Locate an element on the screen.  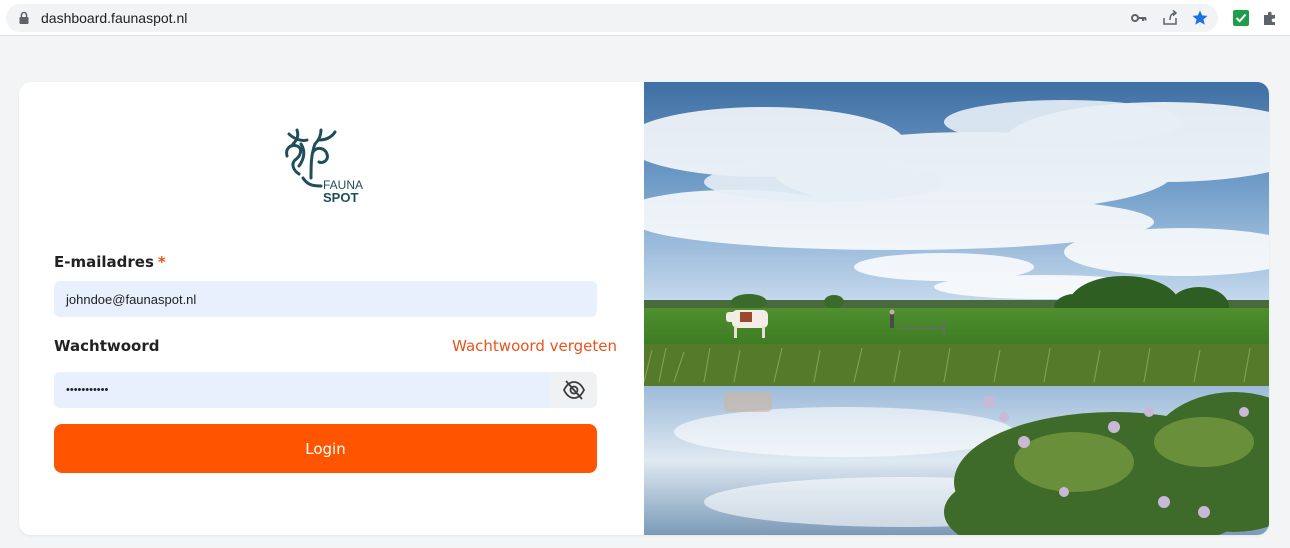
email-label: E-mailadres * is located at coordinates (110, 262).